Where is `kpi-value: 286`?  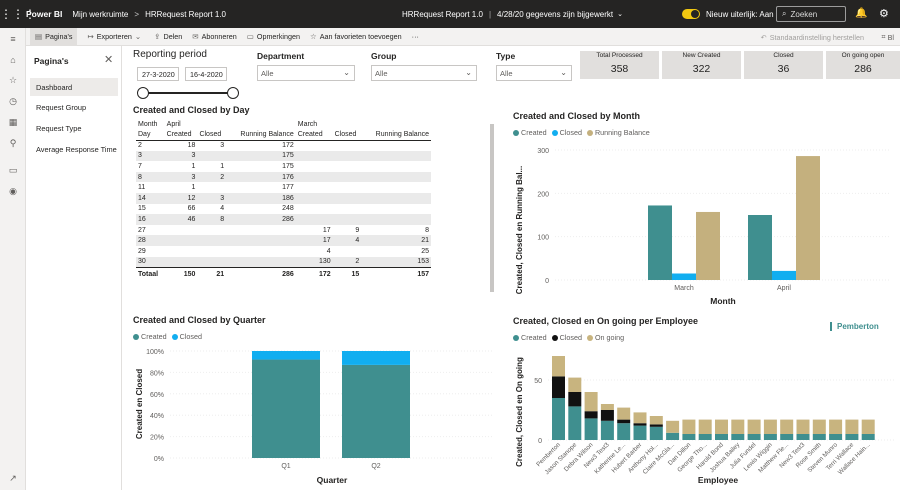
kpi-value: 286 is located at coordinates (863, 69).